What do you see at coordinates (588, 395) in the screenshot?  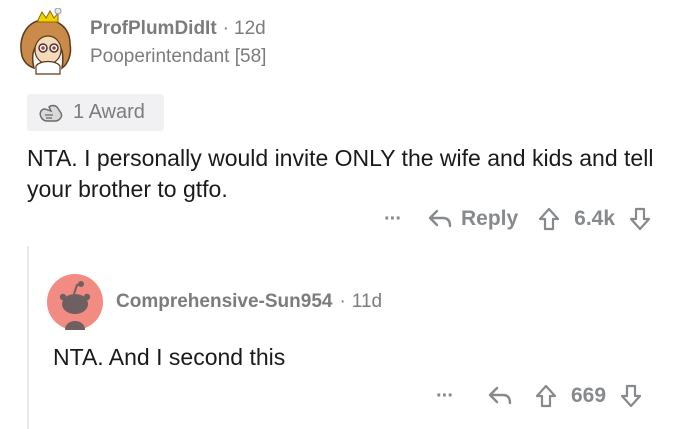 I see `reply-vote-score: 669` at bounding box center [588, 395].